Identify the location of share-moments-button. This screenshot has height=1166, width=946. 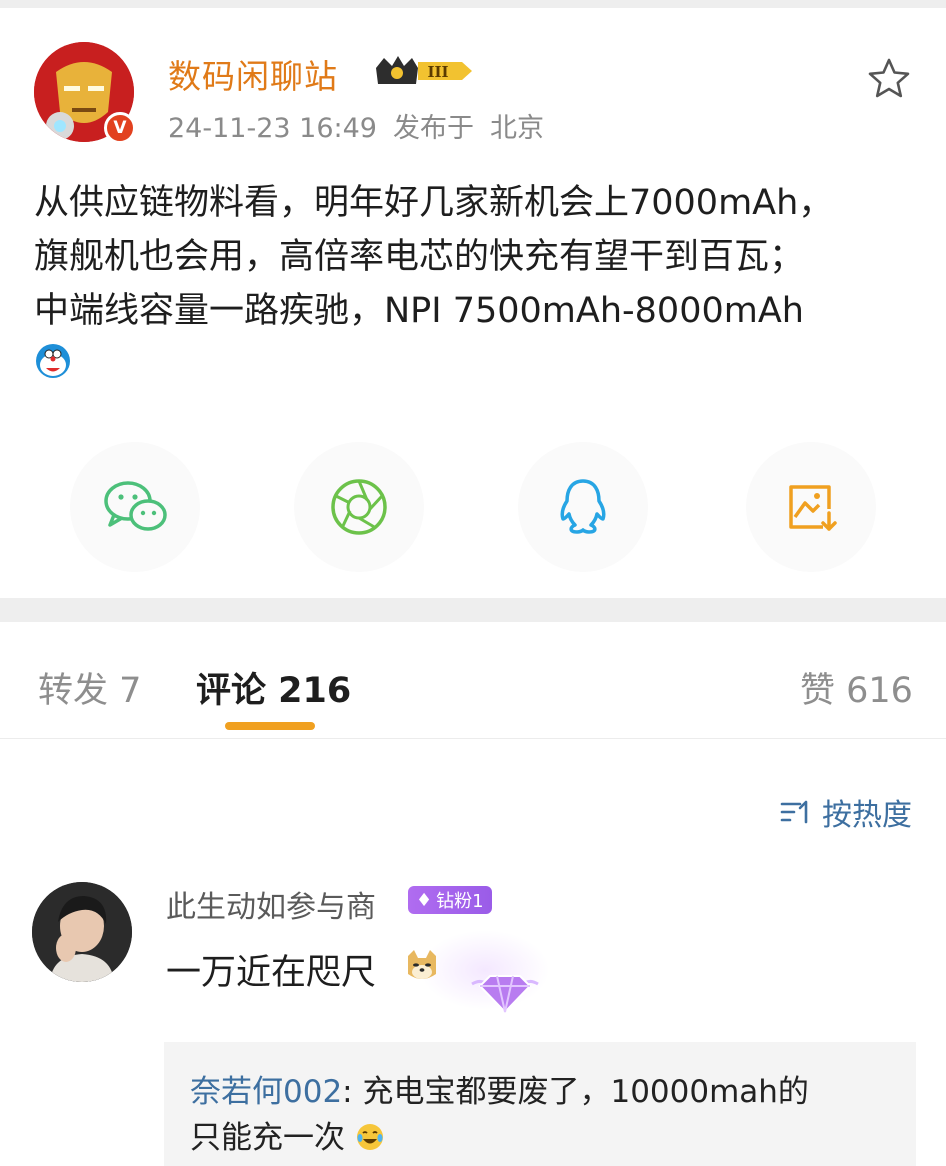
(359, 507).